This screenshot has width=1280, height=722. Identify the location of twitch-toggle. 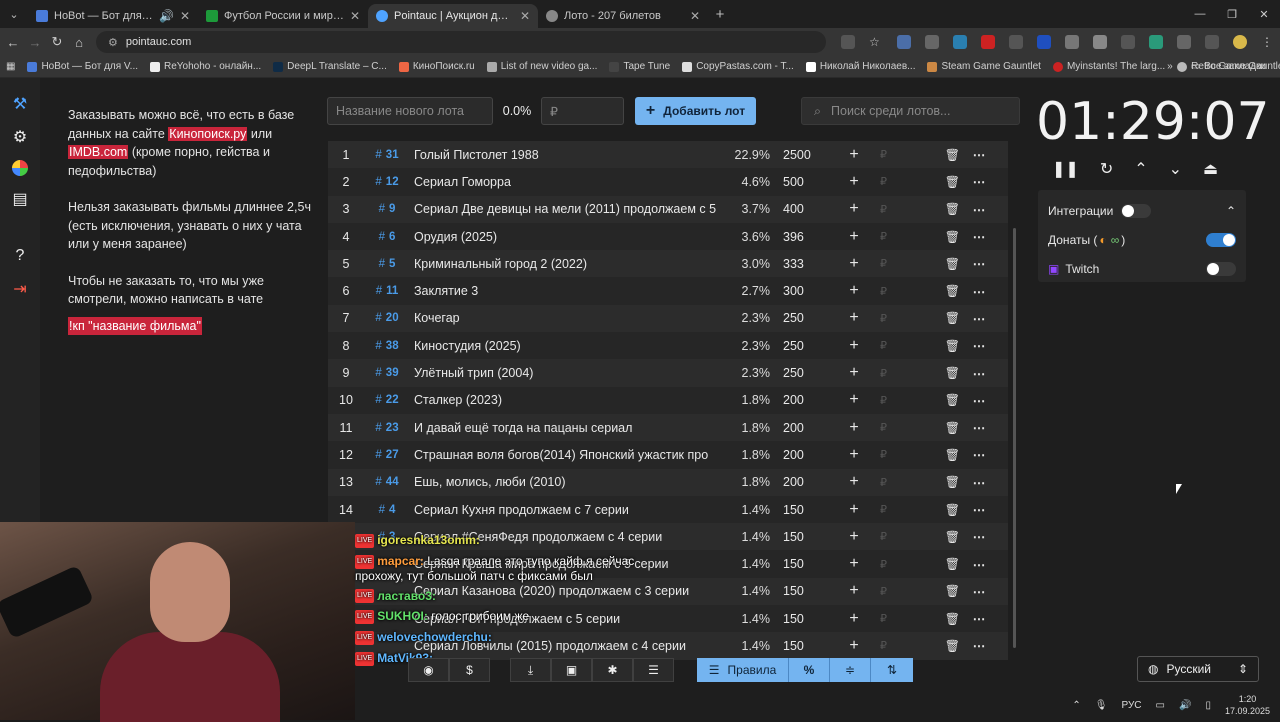
(1221, 268).